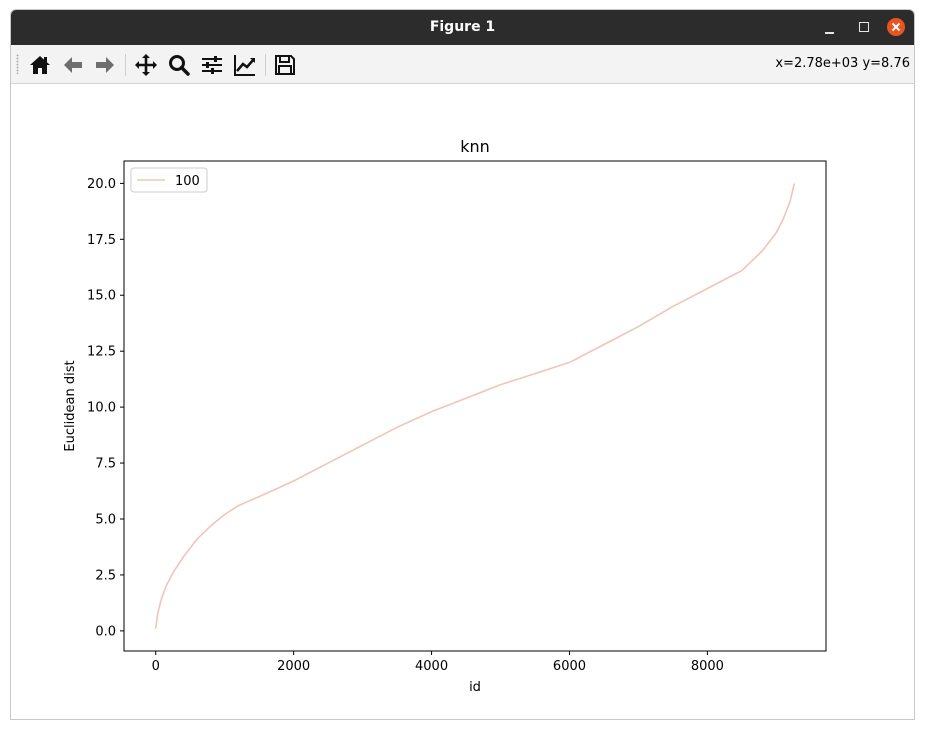 Image resolution: width=925 pixels, height=730 pixels. Describe the element at coordinates (293, 666) in the screenshot. I see `x-tick-label: 2000` at that location.